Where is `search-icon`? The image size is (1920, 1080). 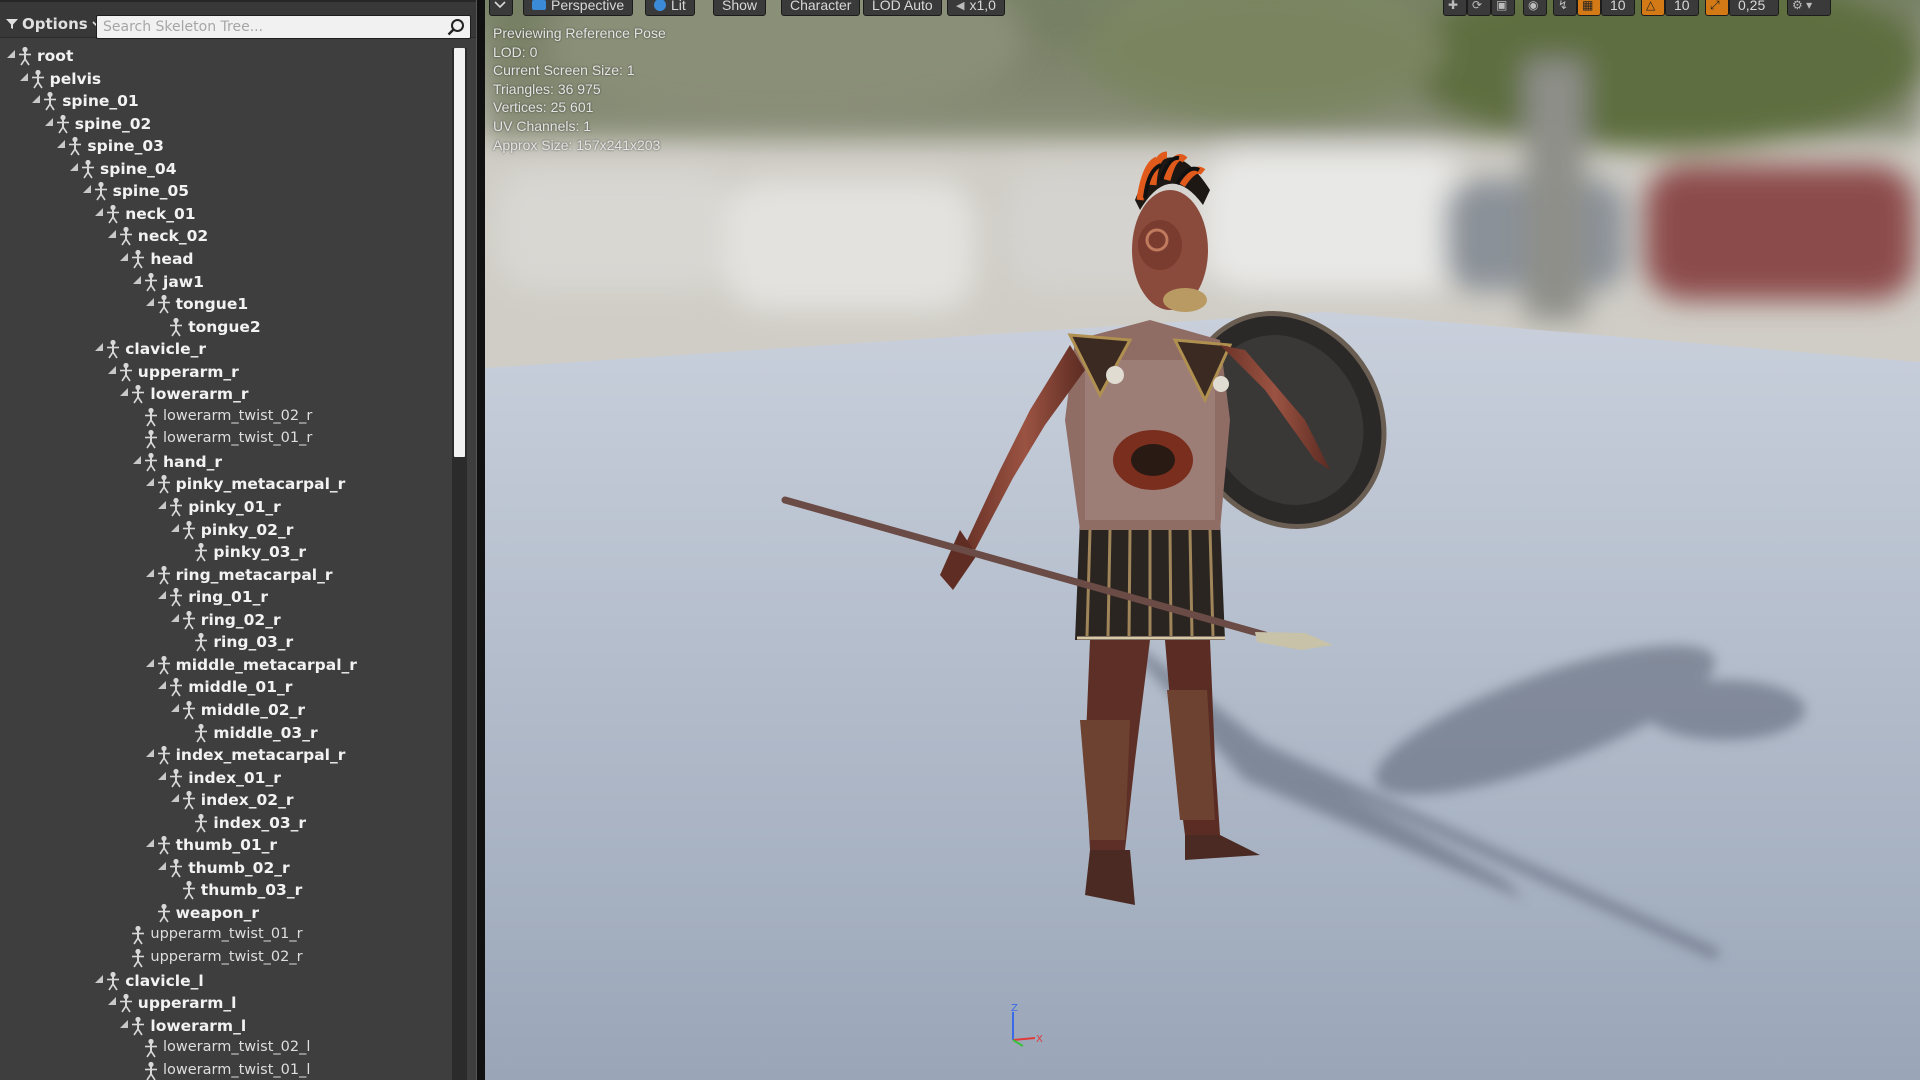 search-icon is located at coordinates (456, 27).